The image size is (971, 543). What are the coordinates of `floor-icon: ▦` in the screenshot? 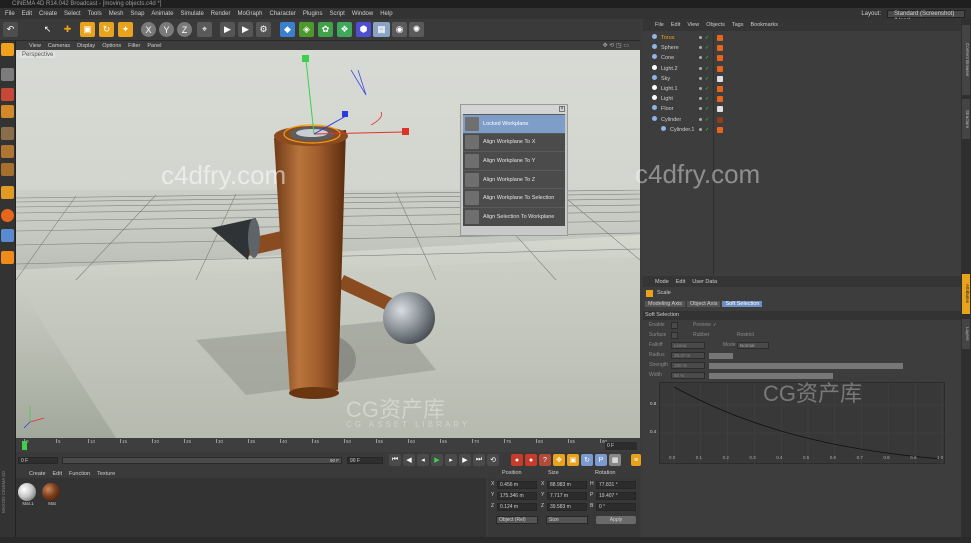 It's located at (381, 29).